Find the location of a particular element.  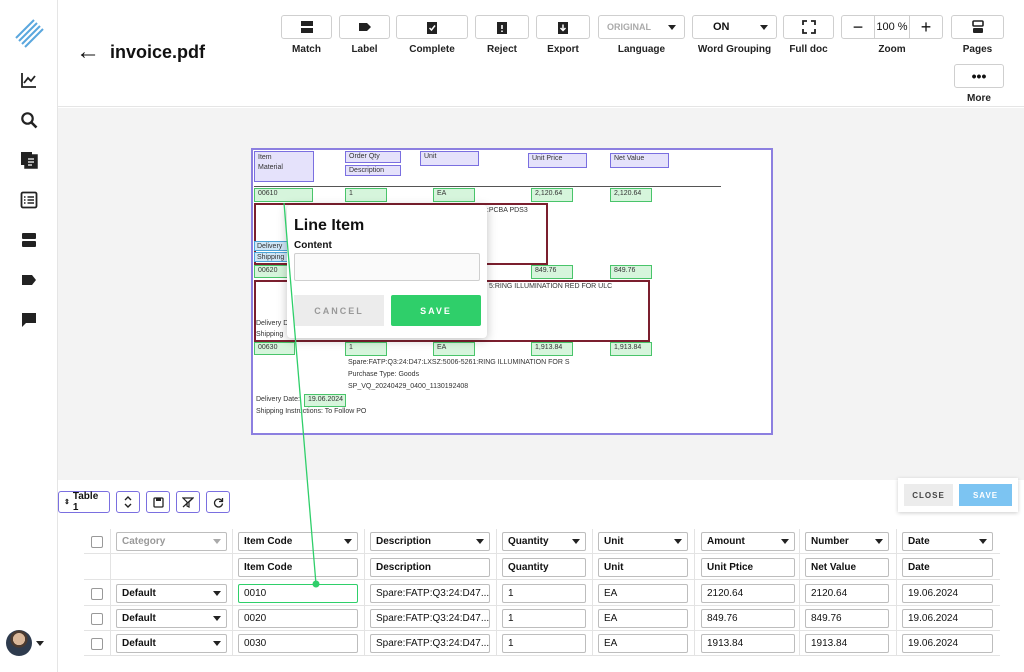

match-button is located at coordinates (306, 27).